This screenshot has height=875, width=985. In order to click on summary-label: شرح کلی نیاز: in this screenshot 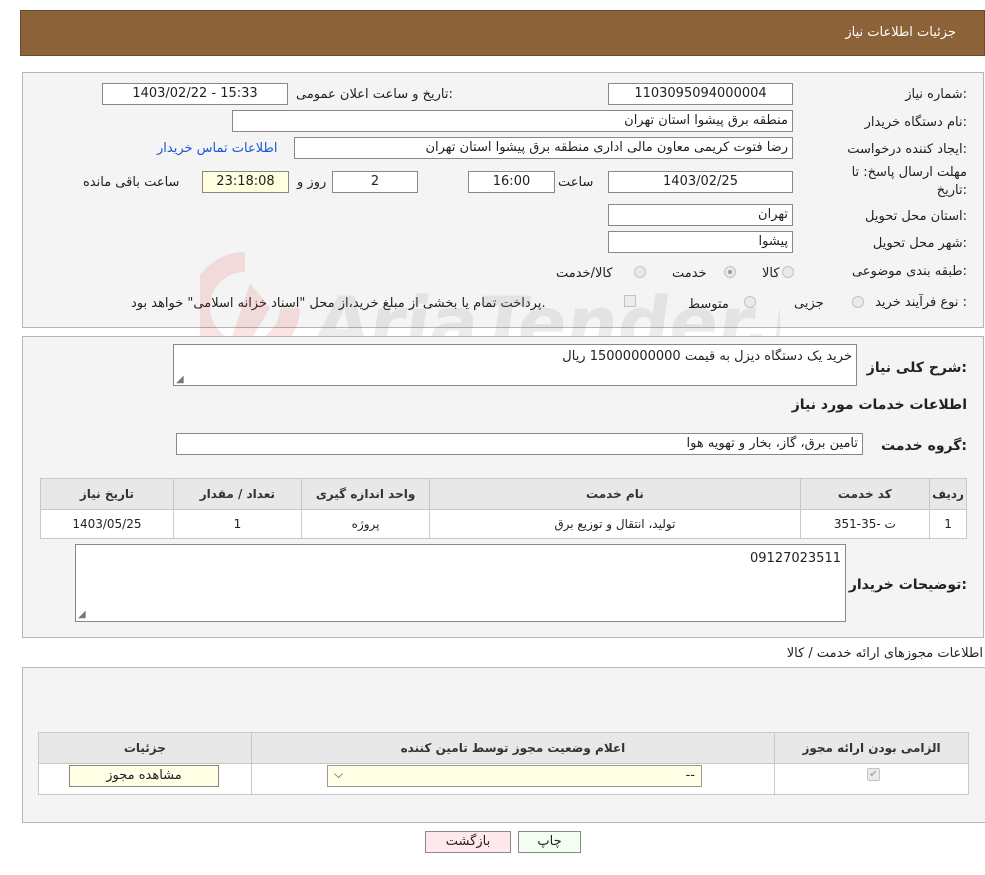, I will do `click(916, 368)`.